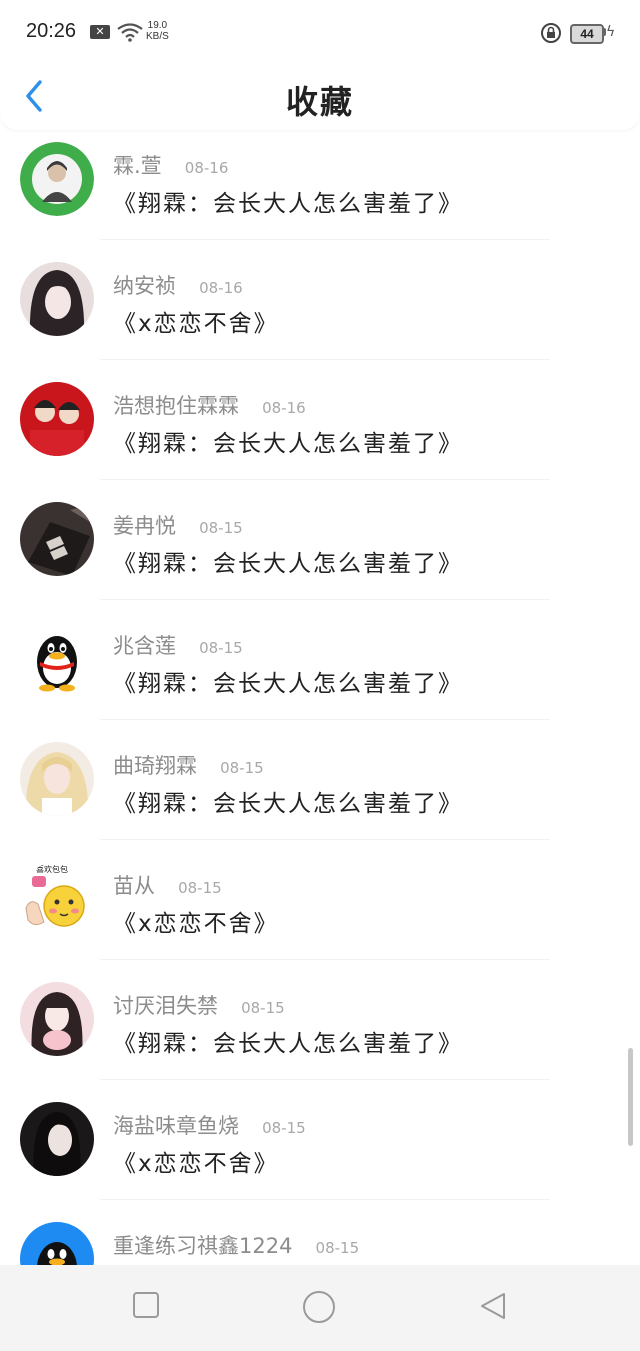 The height and width of the screenshot is (1351, 640). What do you see at coordinates (130, 32) in the screenshot?
I see `wifi-icon` at bounding box center [130, 32].